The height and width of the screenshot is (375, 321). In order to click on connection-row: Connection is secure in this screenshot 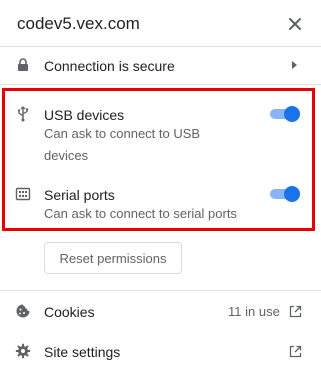, I will do `click(160, 65)`.